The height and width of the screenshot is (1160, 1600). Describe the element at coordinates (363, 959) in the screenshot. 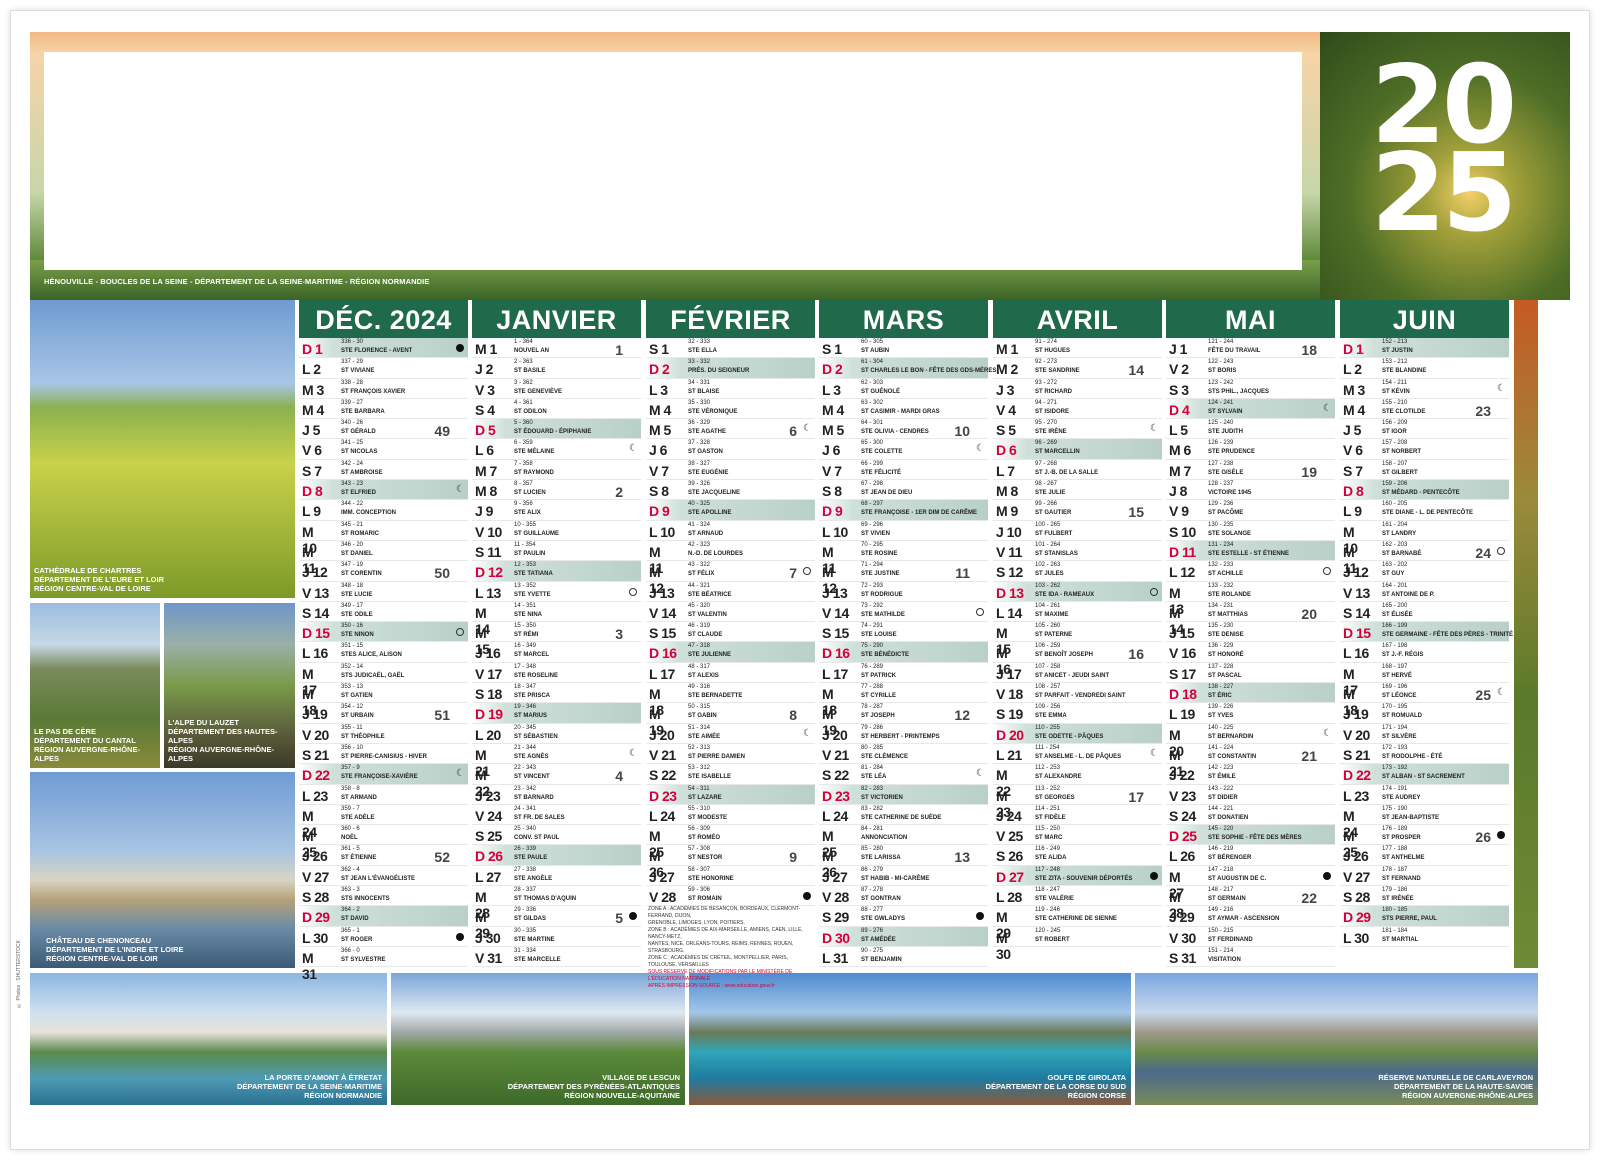

I see `saint-name: ST SYLVESTRE` at that location.